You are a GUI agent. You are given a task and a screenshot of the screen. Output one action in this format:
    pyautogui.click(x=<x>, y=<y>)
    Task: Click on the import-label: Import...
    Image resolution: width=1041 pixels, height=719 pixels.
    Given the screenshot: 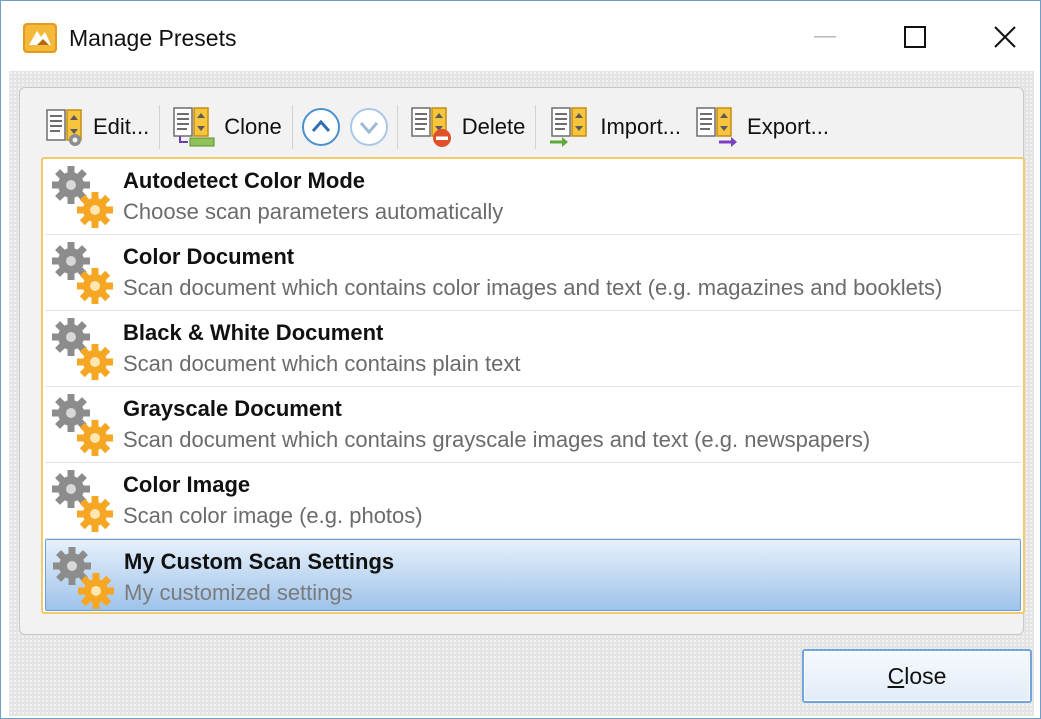 What is the action you would take?
    pyautogui.click(x=641, y=126)
    